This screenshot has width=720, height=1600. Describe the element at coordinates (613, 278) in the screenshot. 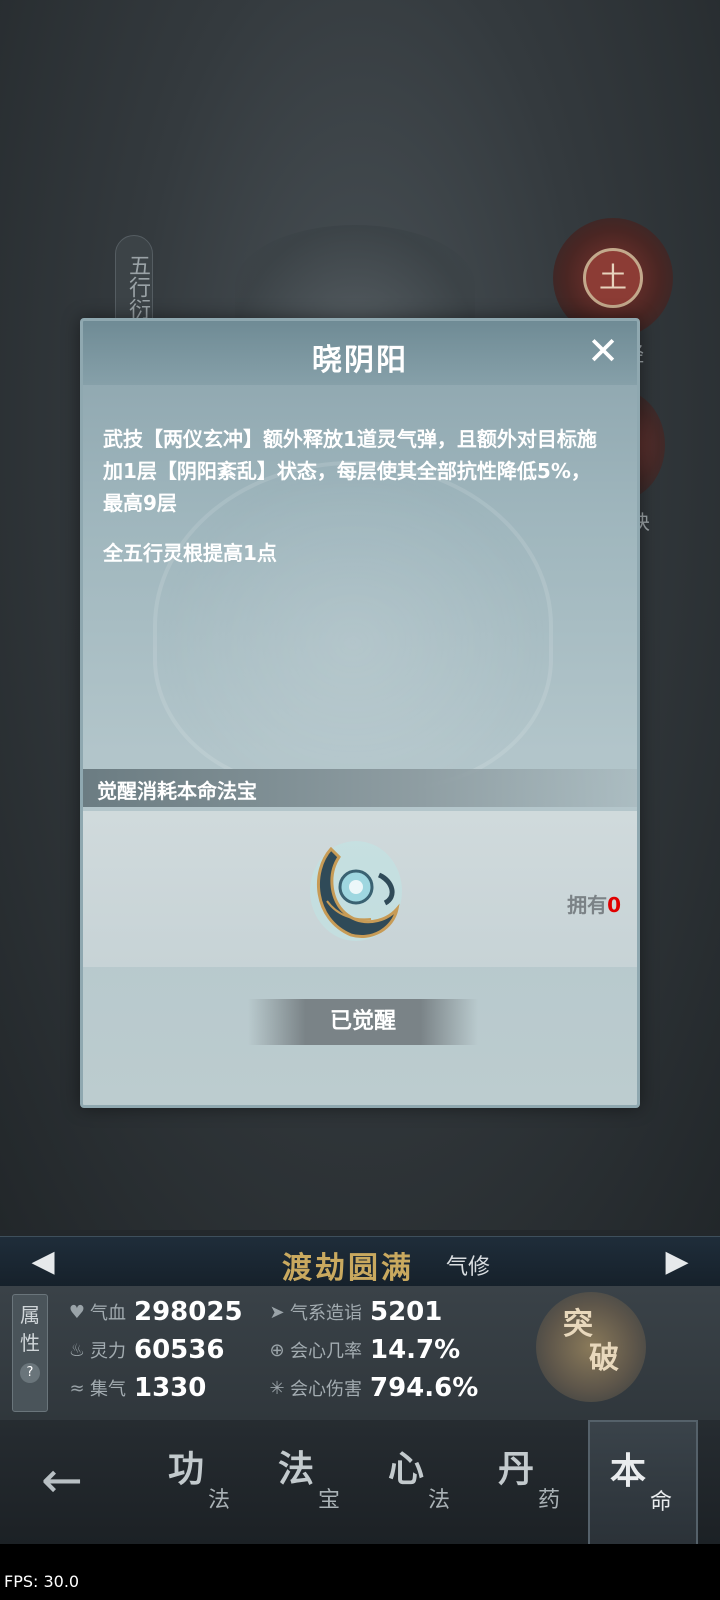

I see `earth-element-icon: 土` at that location.